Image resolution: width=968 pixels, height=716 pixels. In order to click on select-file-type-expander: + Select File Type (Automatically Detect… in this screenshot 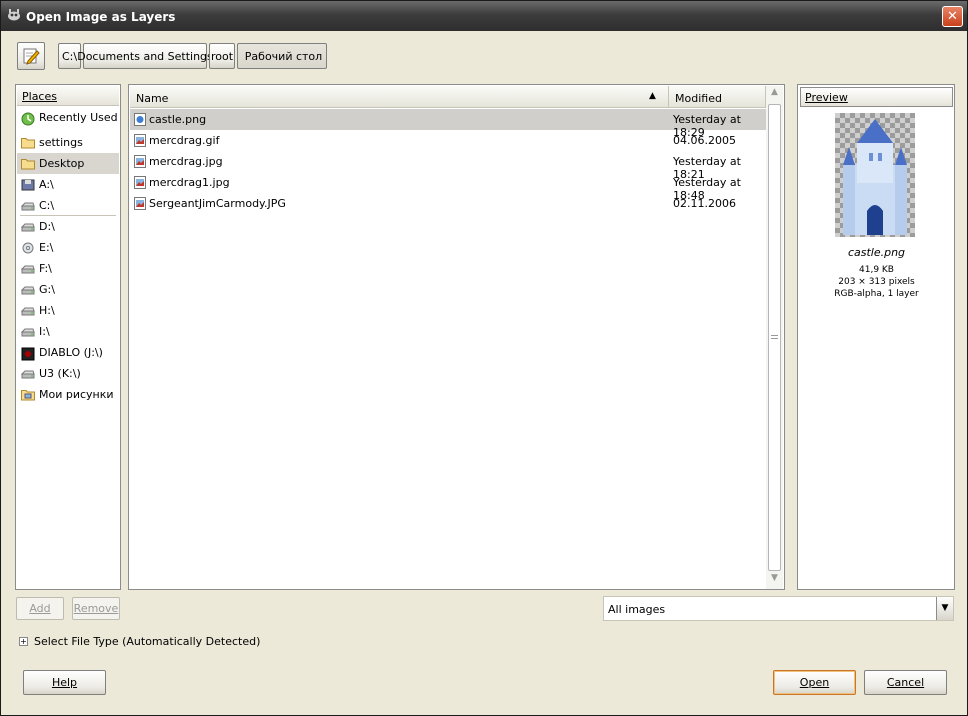, I will do `click(139, 641)`.